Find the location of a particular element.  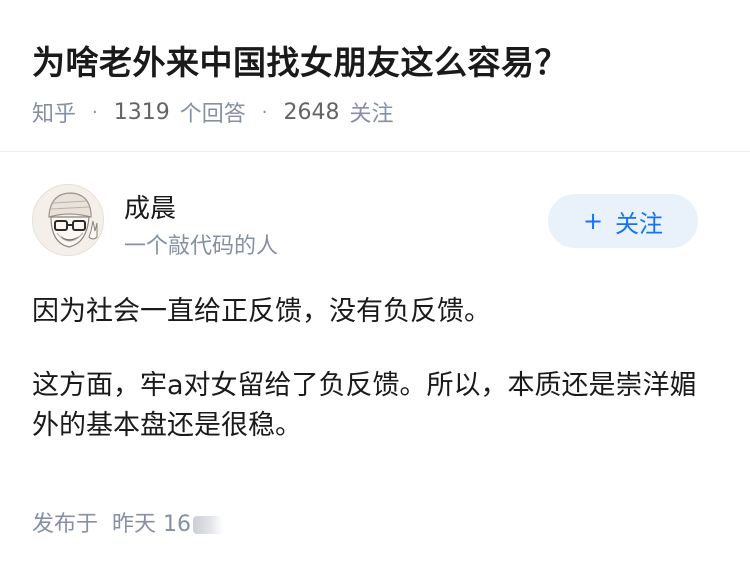

followers-count: 2648 is located at coordinates (311, 112).